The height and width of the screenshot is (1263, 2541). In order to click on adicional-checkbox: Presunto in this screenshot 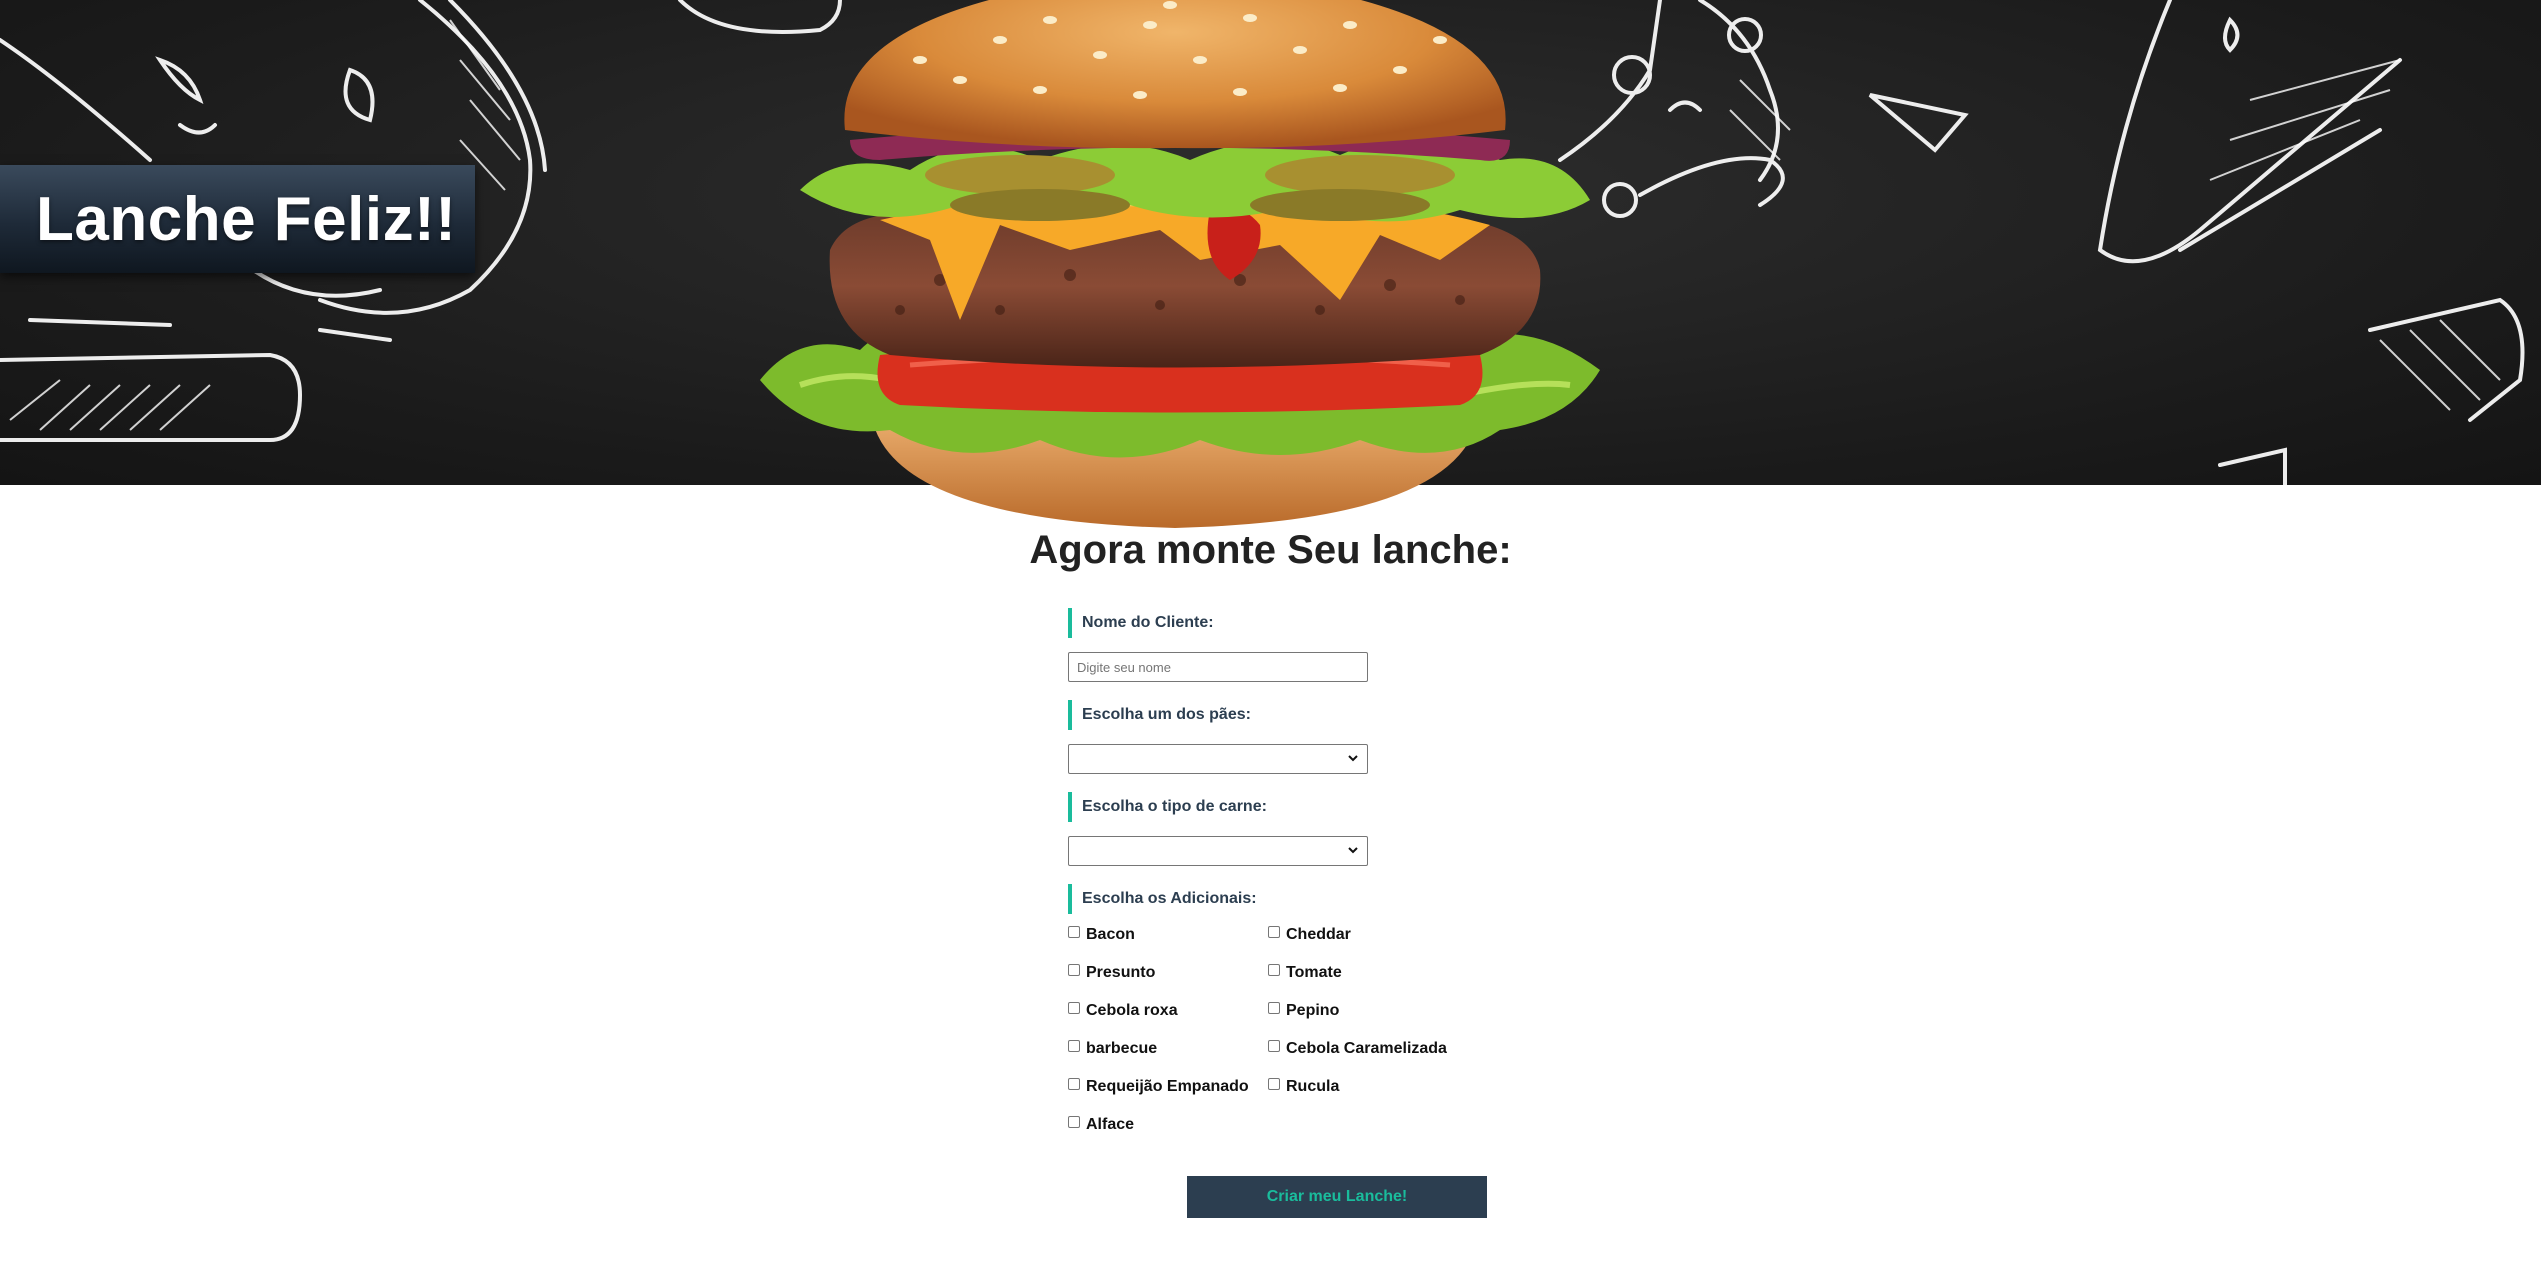, I will do `click(1111, 973)`.